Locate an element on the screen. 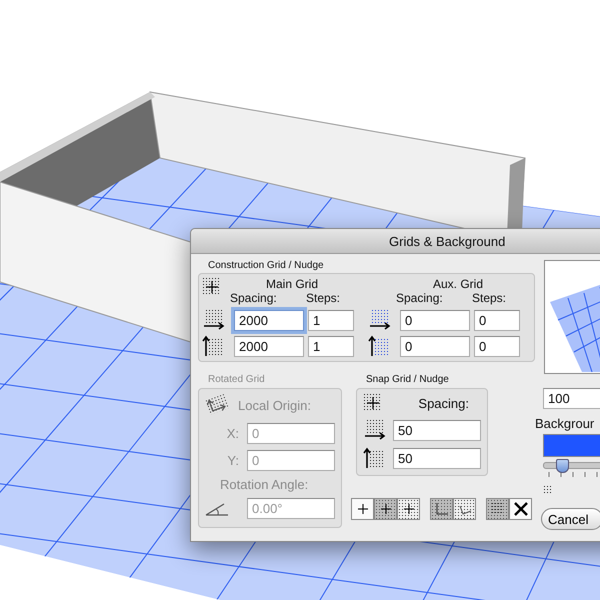  dotted-grid-icon is located at coordinates (497, 509).